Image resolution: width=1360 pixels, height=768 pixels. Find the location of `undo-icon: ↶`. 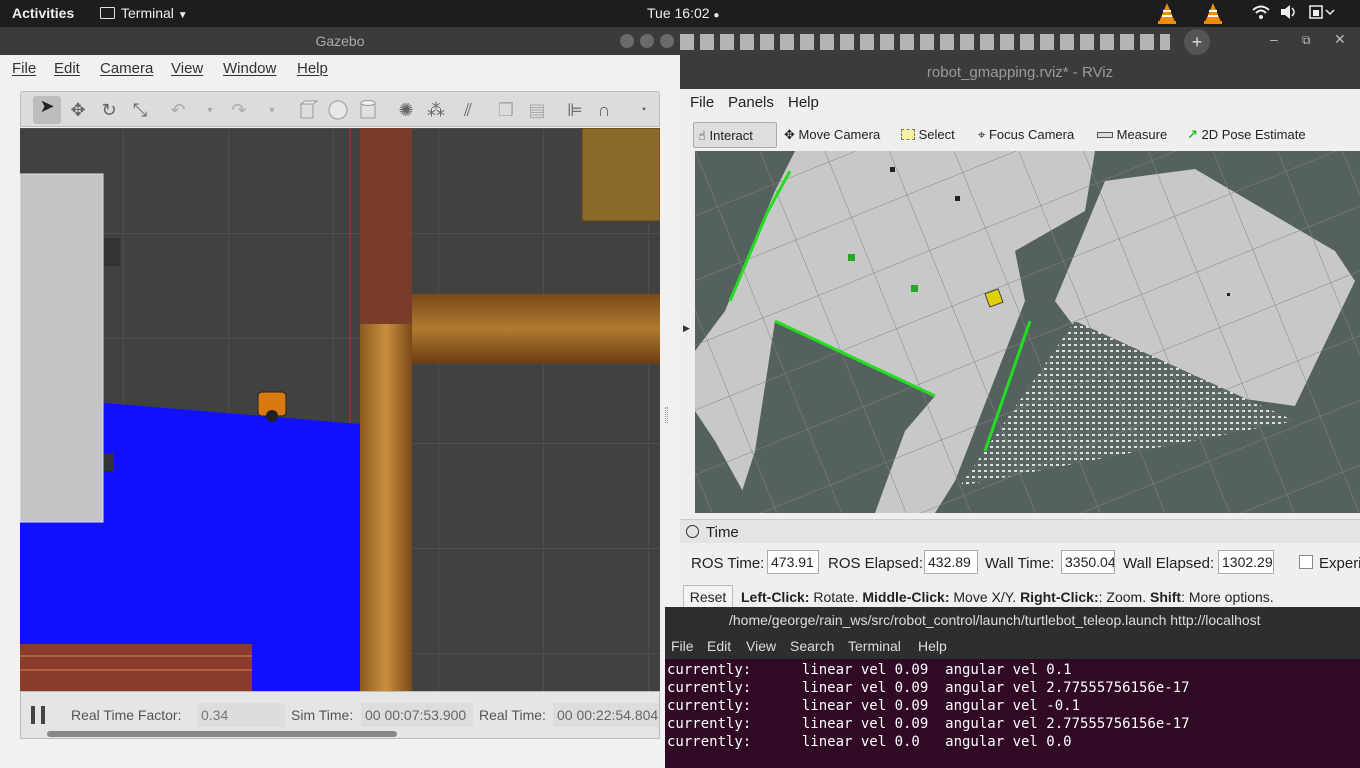

undo-icon: ↶ is located at coordinates (178, 110).